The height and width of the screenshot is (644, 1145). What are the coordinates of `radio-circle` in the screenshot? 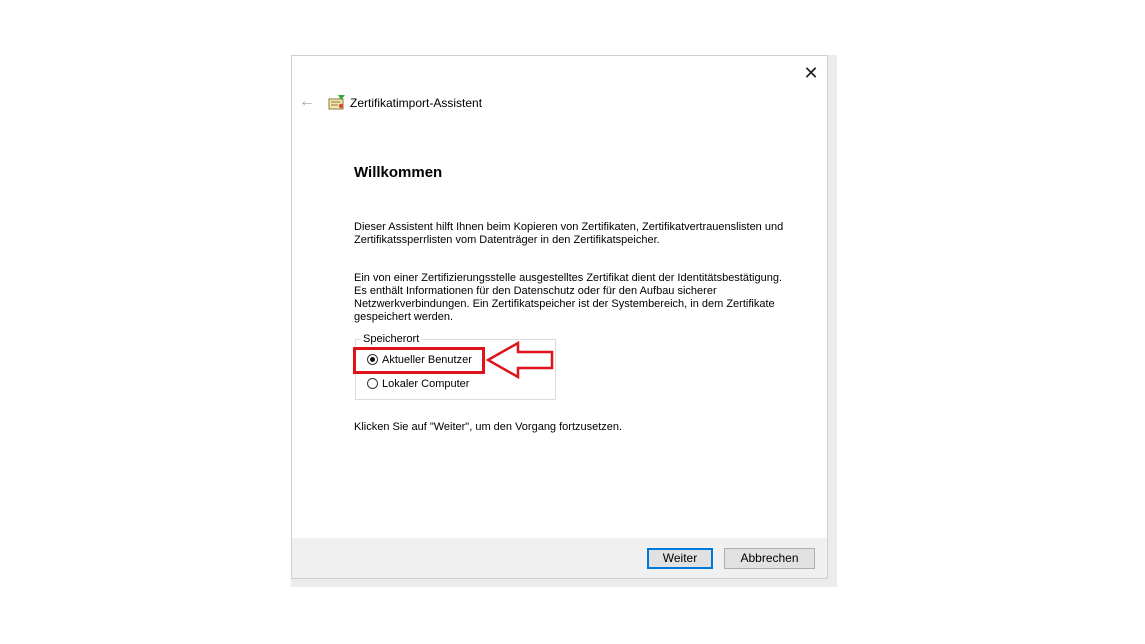 It's located at (372, 383).